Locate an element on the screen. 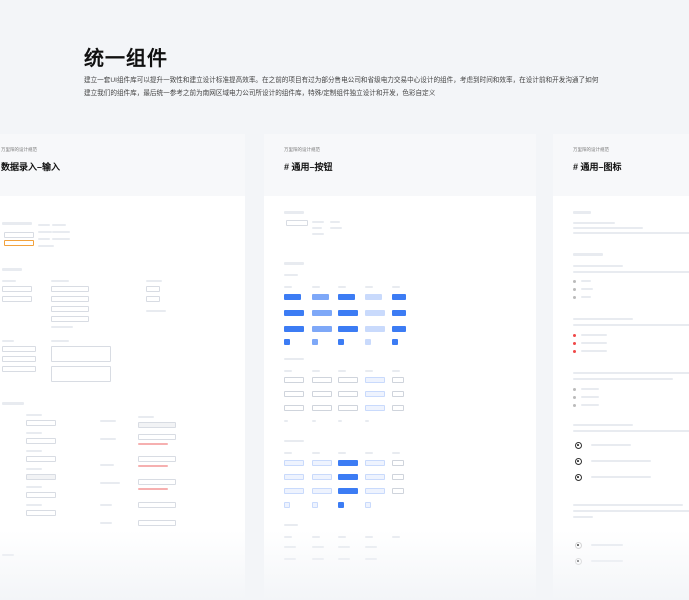  card-title: # 通用–图标 is located at coordinates (597, 167).